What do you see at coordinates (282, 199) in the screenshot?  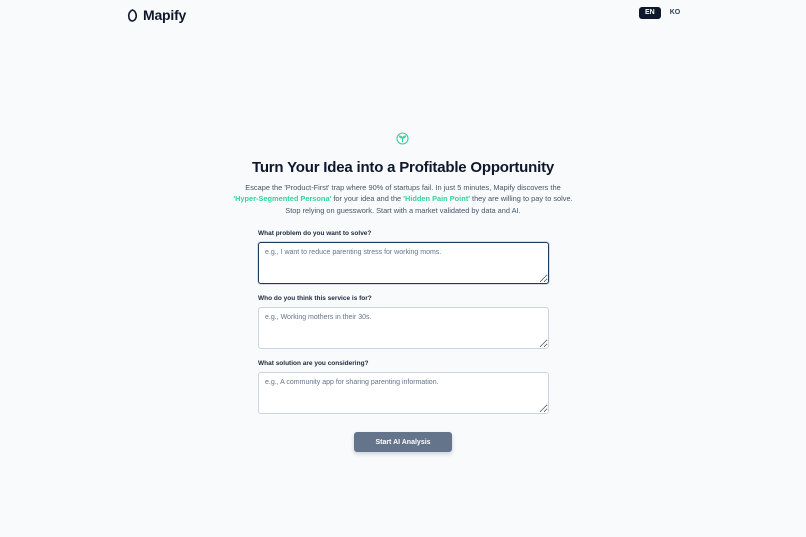 I see `highlight-persona: 'Hyper-Segmented Persona'` at bounding box center [282, 199].